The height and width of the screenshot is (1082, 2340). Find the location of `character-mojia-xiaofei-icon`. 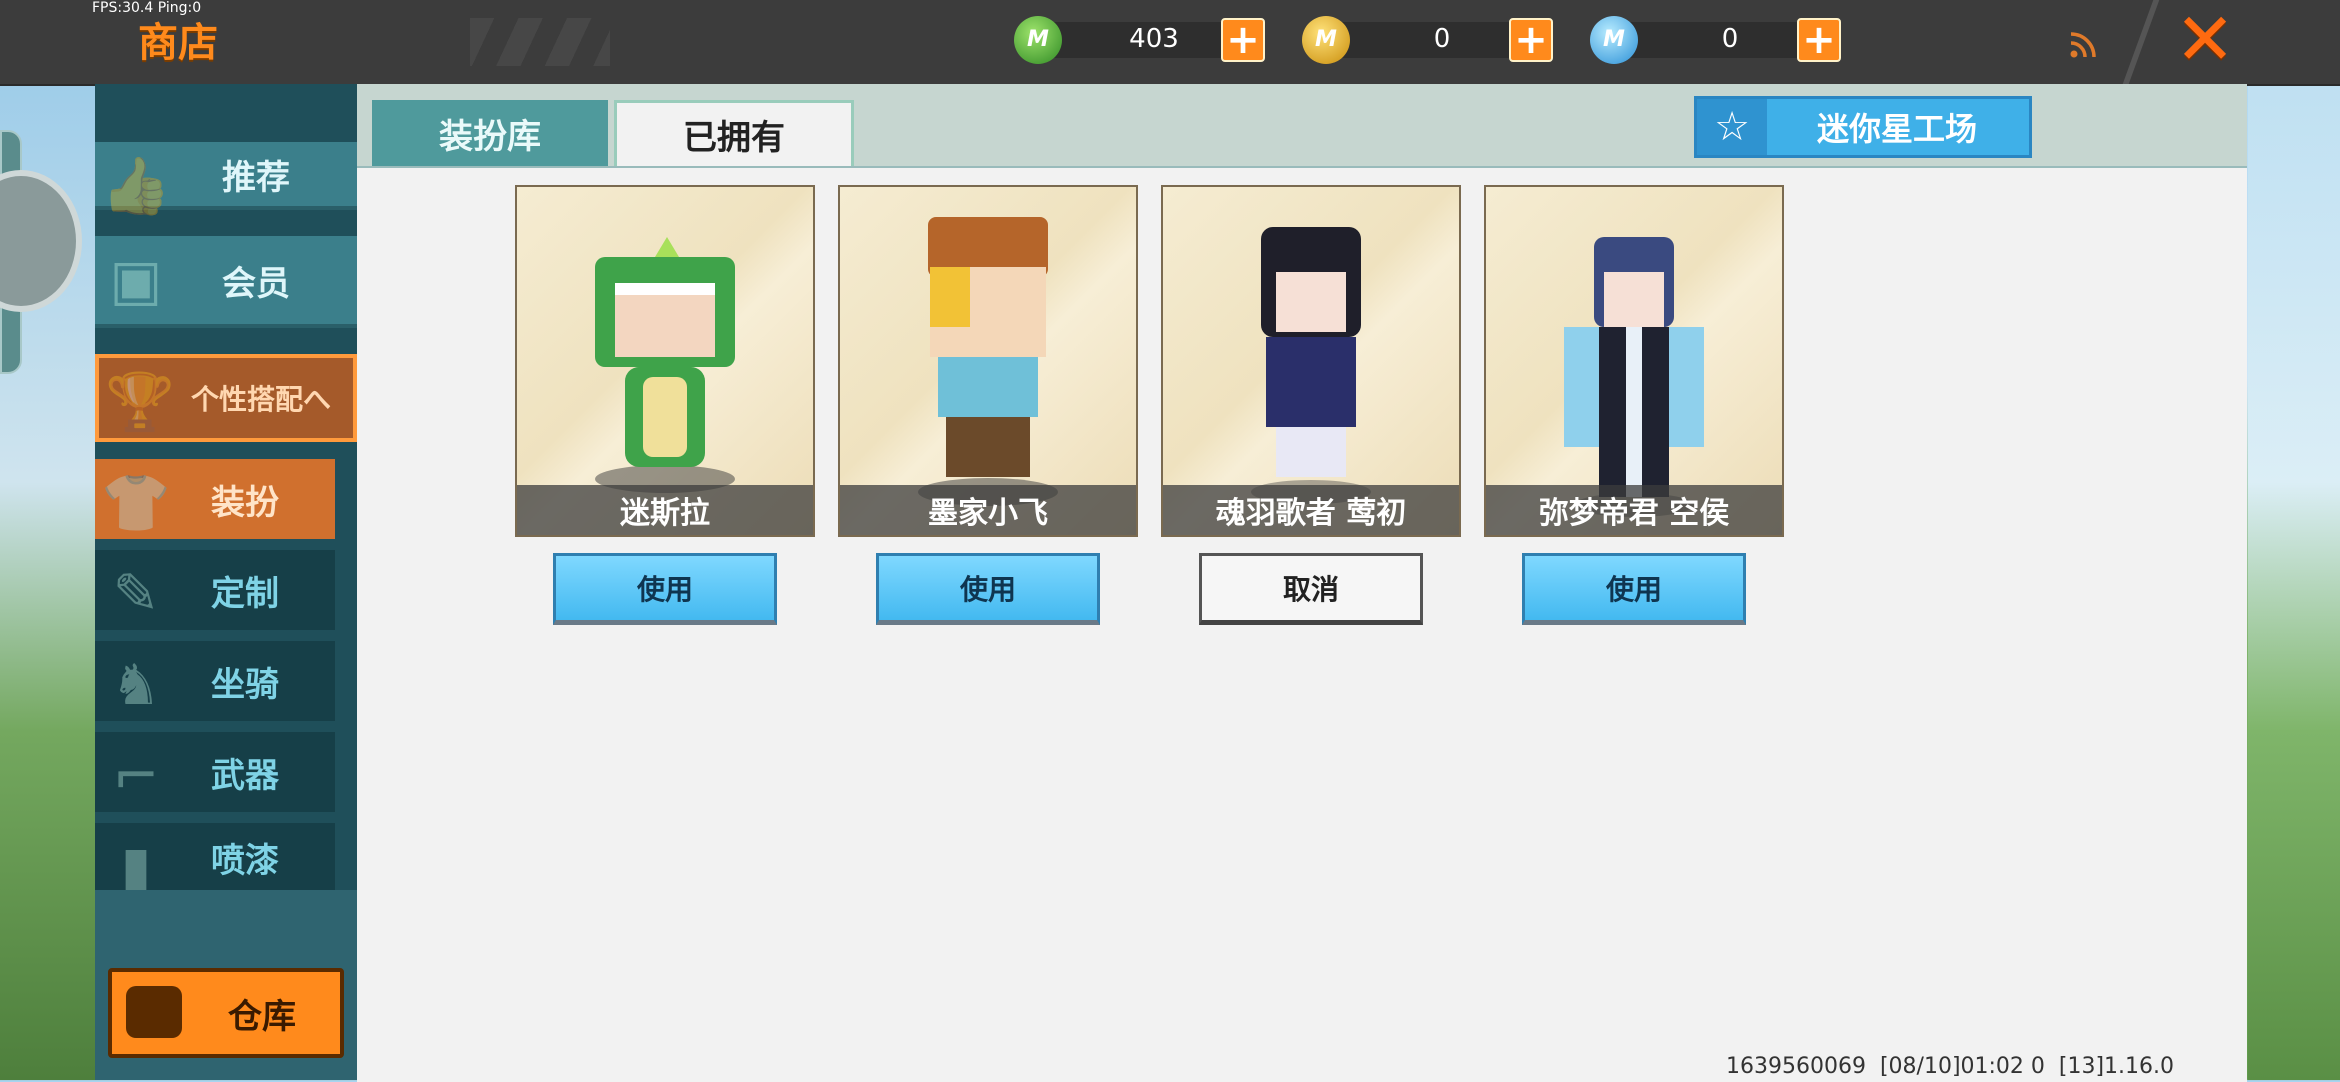

character-mojia-xiaofei-icon is located at coordinates (988, 361).